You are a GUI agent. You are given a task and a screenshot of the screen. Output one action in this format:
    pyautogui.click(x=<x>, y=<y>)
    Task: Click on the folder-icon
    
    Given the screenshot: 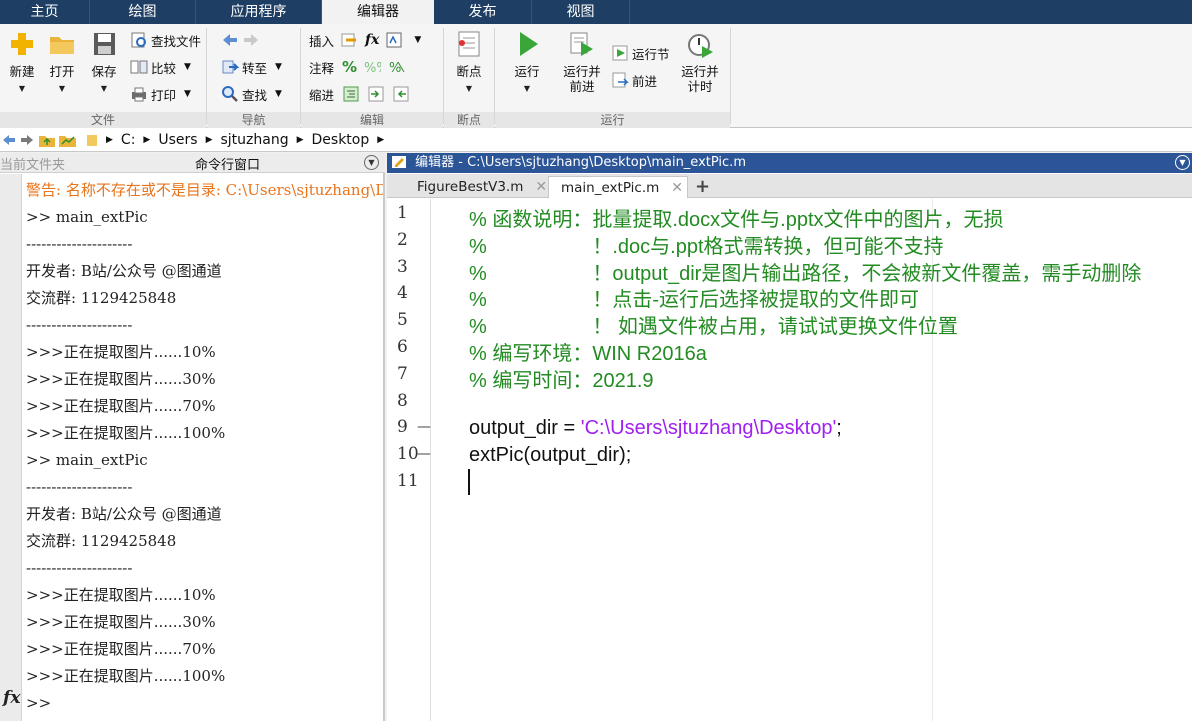 What is the action you would take?
    pyautogui.click(x=92, y=140)
    